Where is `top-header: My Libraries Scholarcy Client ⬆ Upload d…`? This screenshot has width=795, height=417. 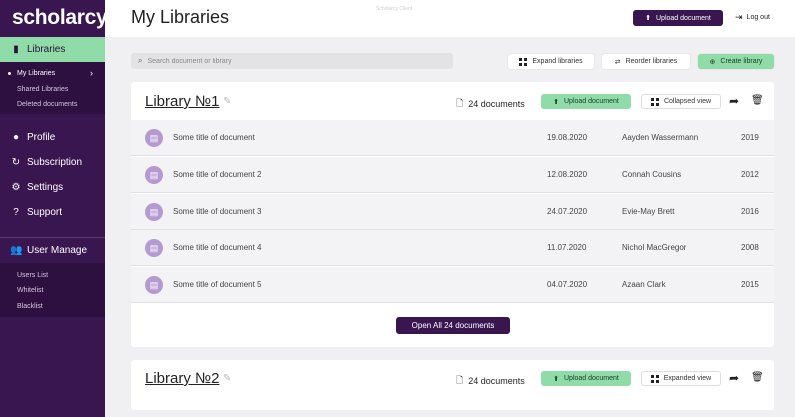
top-header: My Libraries Scholarcy Client ⬆ Upload d… is located at coordinates (450, 18).